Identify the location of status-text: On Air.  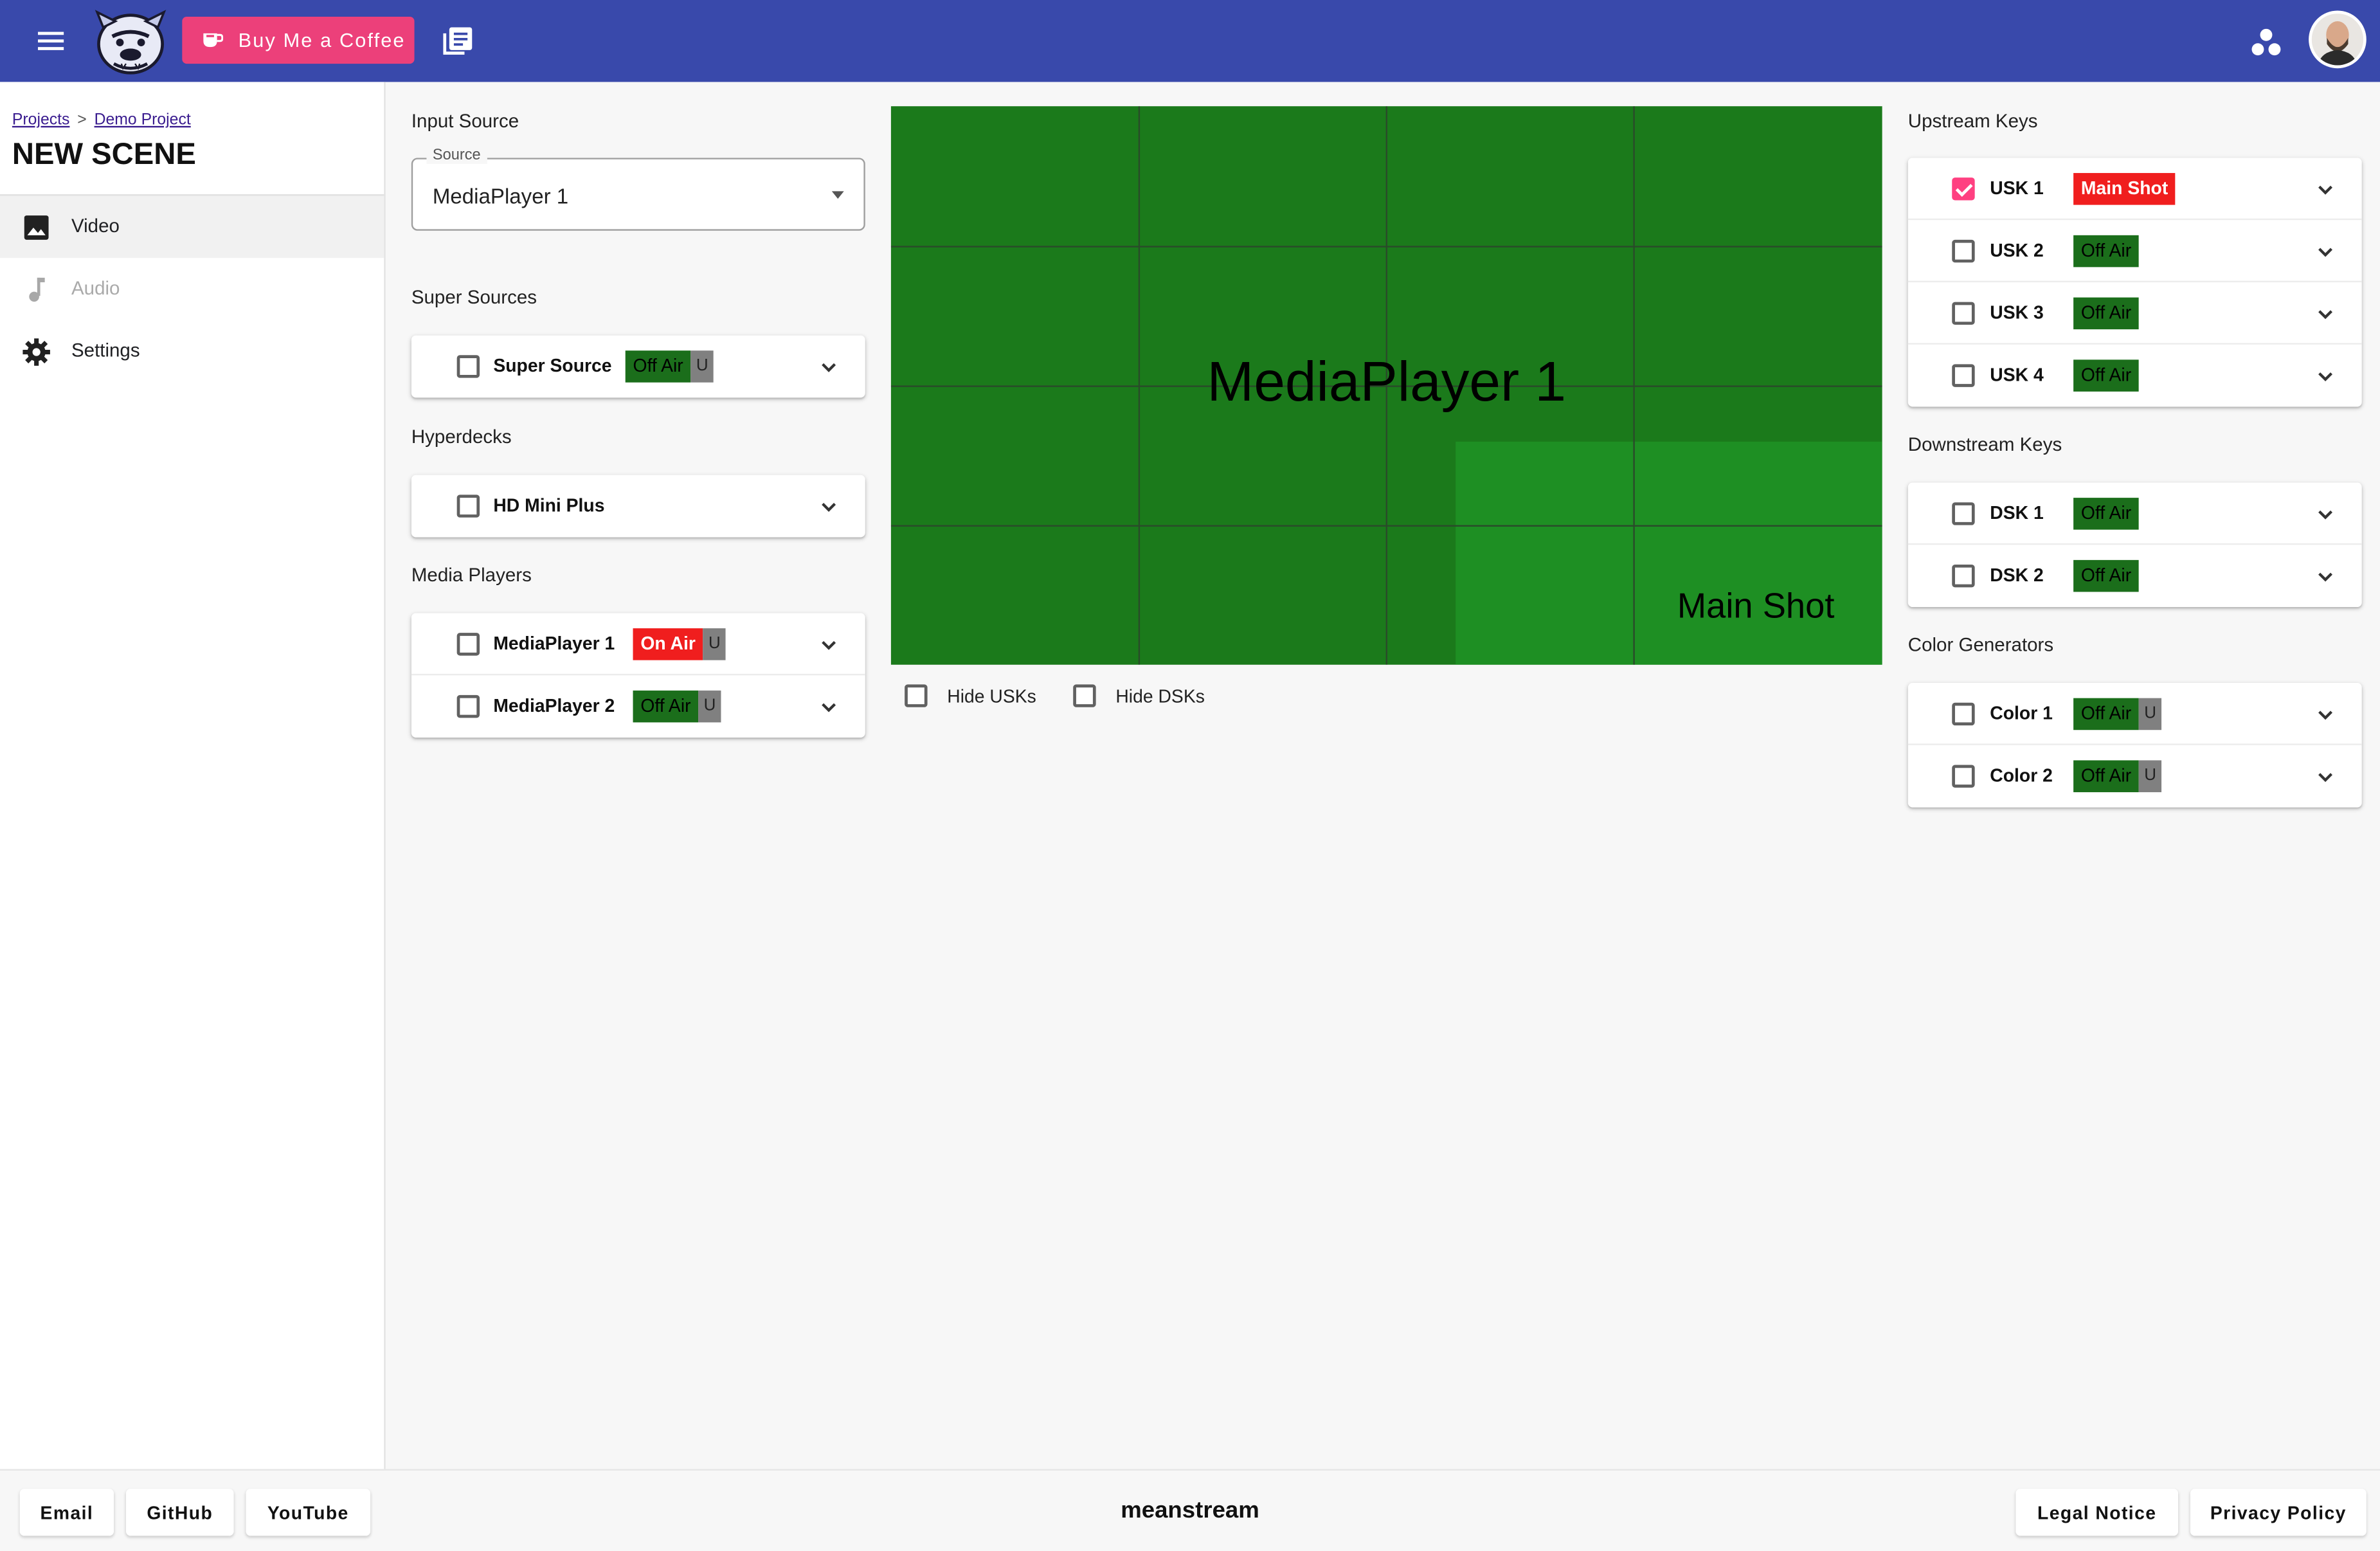
(668, 644).